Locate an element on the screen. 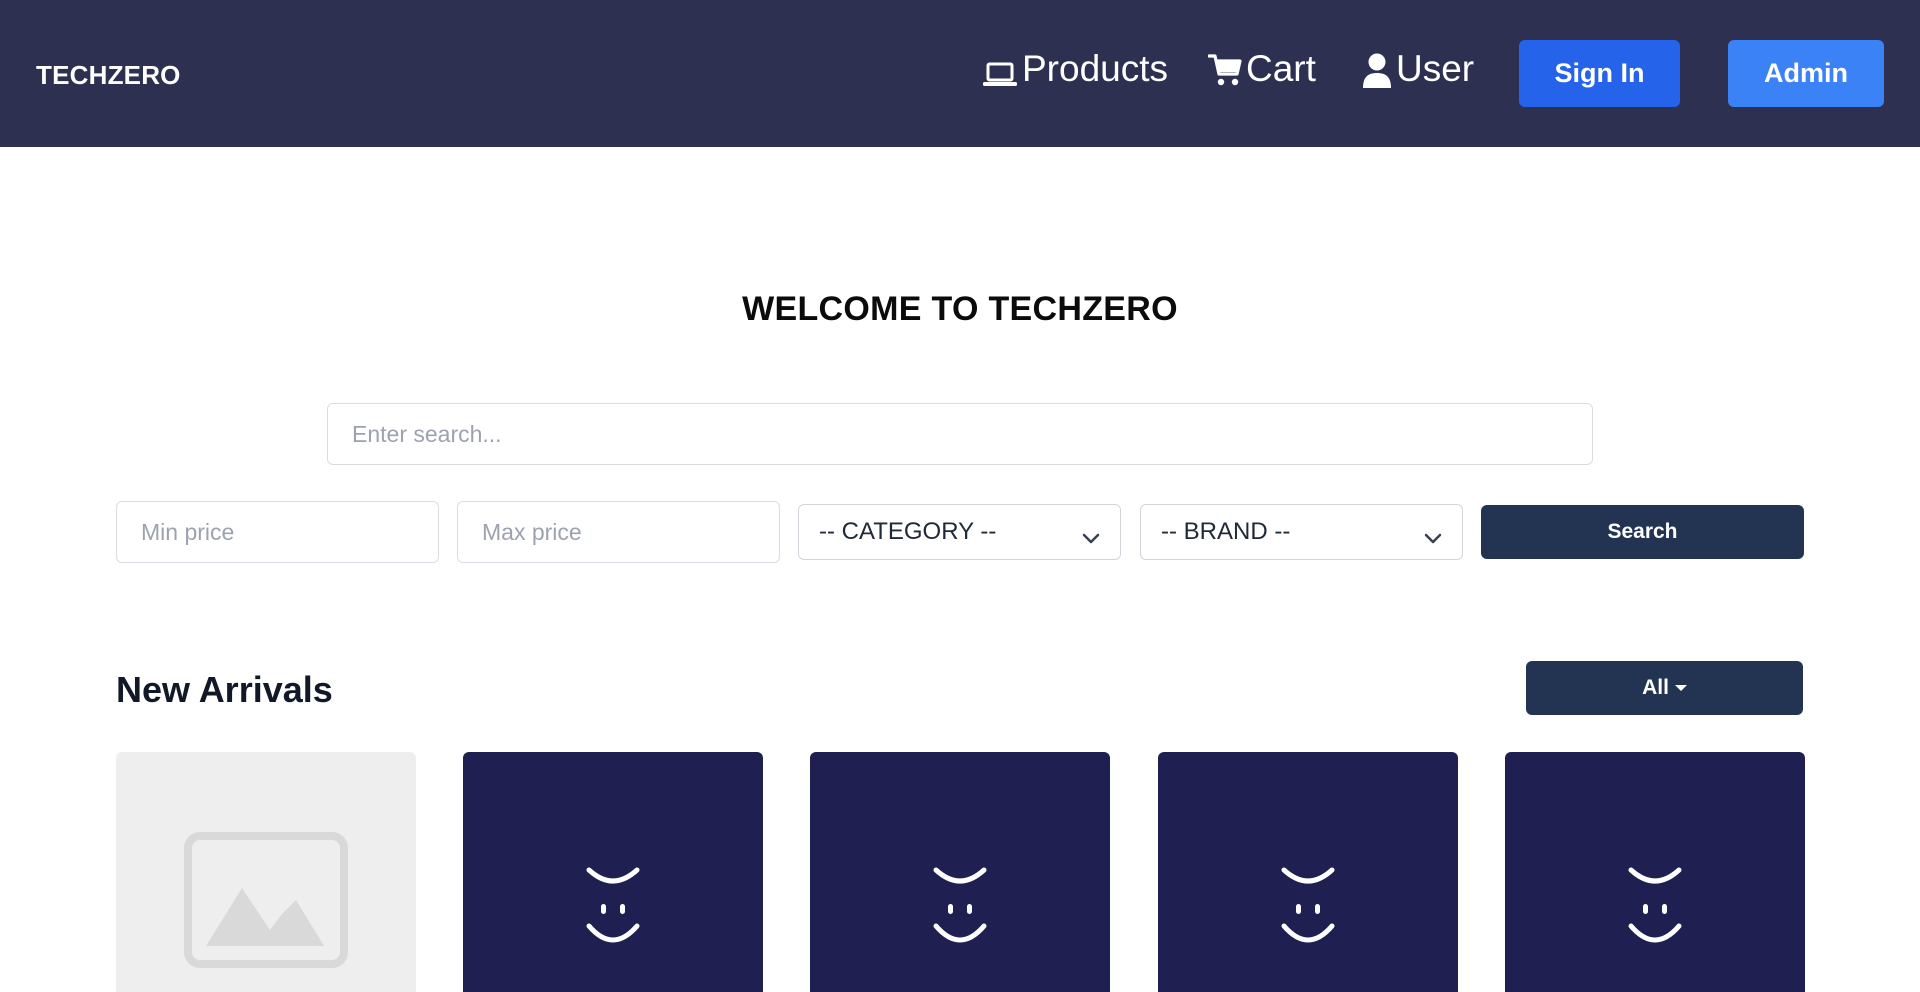 The height and width of the screenshot is (992, 1920). admin-button: Admin is located at coordinates (1806, 73).